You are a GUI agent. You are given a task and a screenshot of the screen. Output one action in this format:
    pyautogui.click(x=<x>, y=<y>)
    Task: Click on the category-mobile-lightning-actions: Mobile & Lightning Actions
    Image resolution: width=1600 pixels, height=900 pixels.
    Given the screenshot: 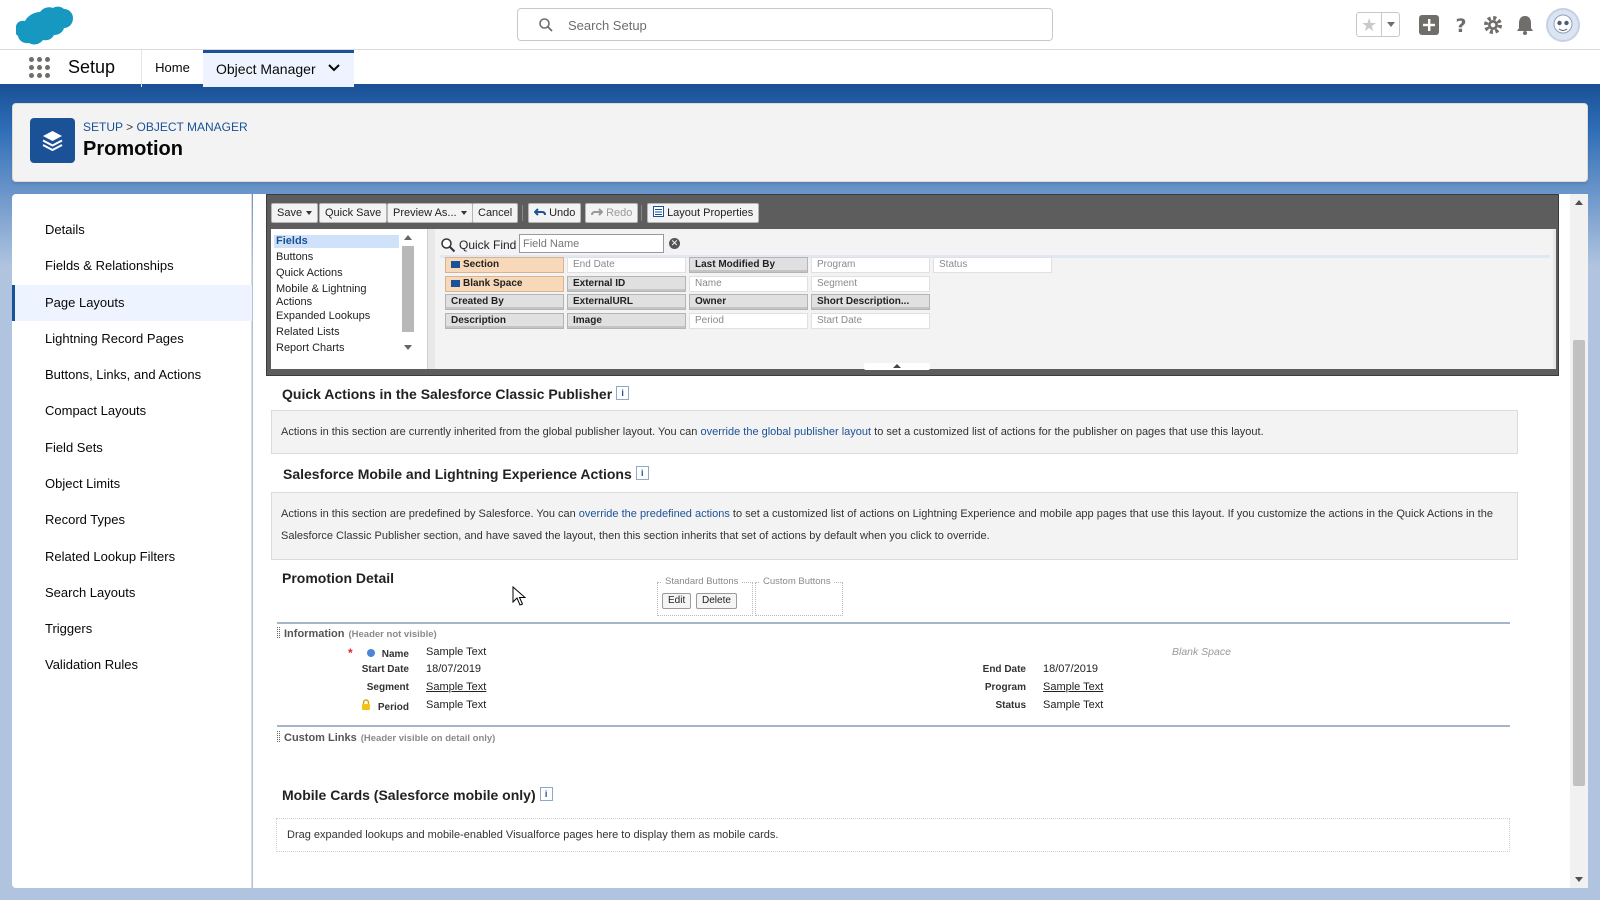 What is the action you would take?
    pyautogui.click(x=324, y=296)
    